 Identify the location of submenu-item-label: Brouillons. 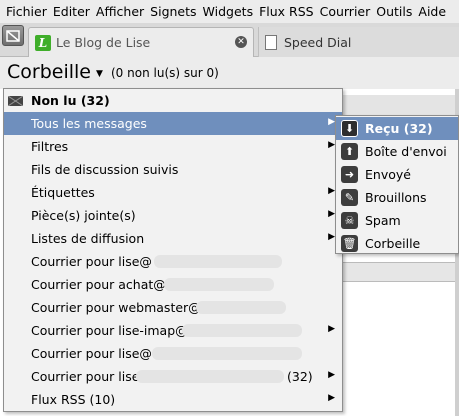
(396, 197).